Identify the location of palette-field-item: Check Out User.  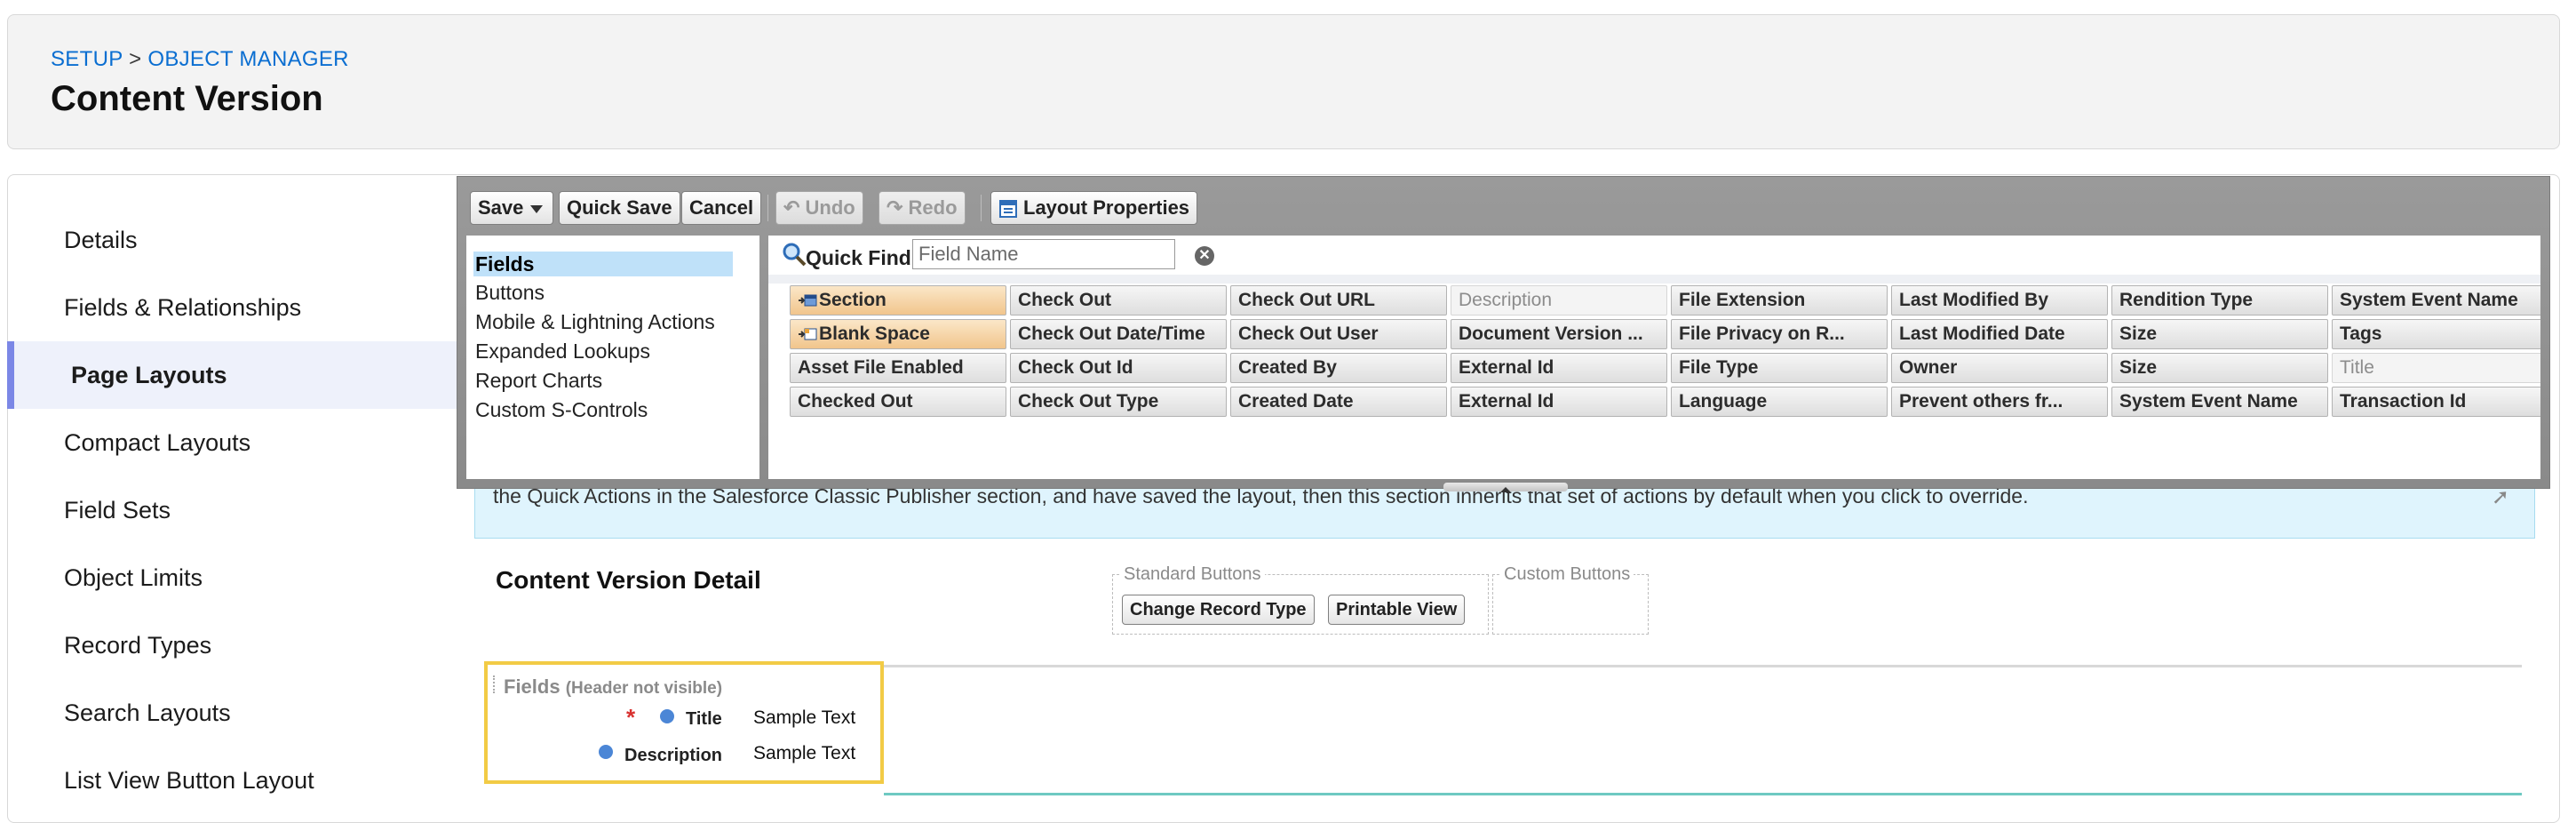
(1338, 334).